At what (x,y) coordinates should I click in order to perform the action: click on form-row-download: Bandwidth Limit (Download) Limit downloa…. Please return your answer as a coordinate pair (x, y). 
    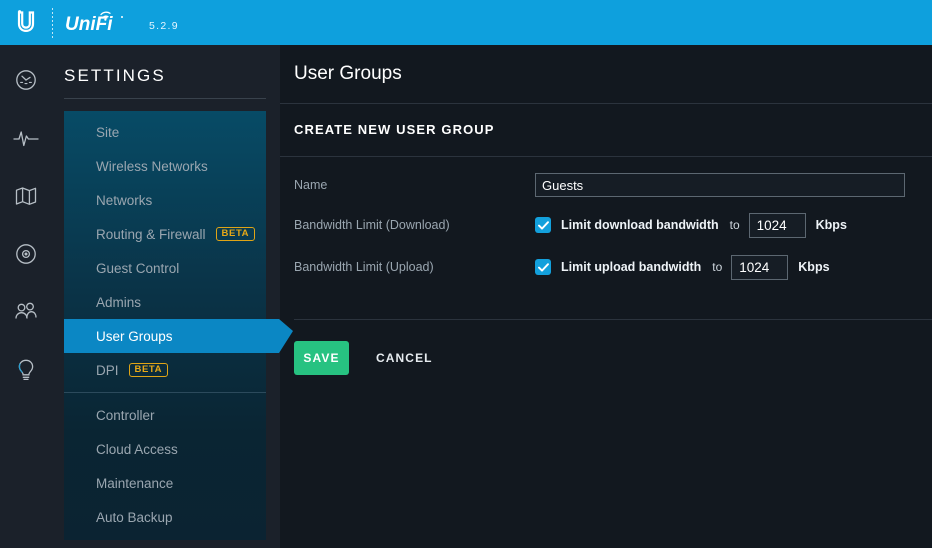
    Looking at the image, I should click on (613, 225).